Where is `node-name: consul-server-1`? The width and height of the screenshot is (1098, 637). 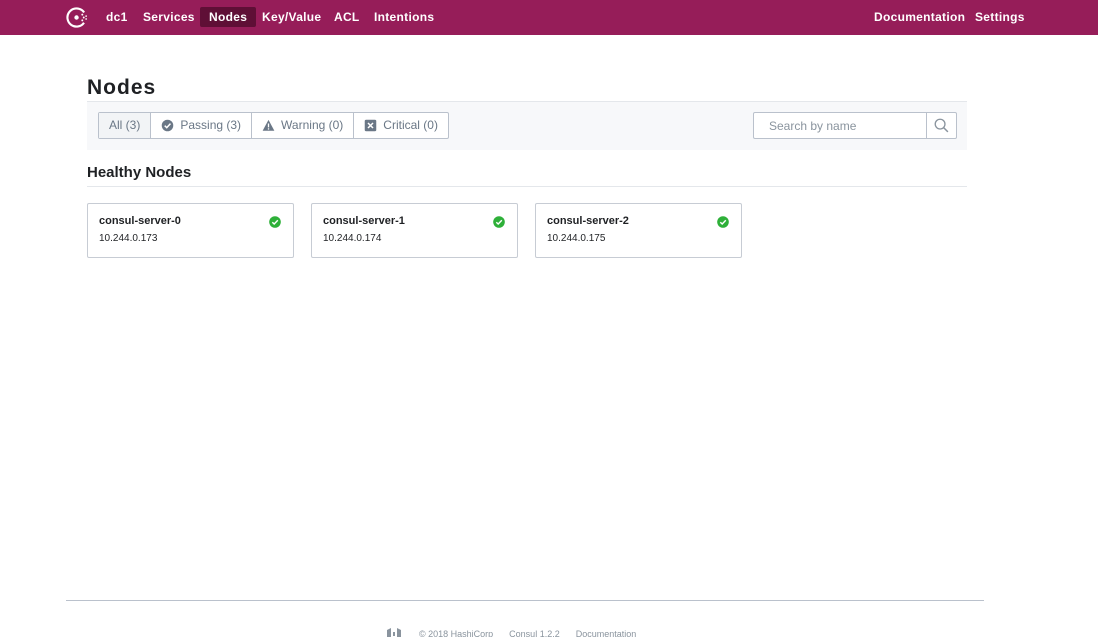
node-name: consul-server-1 is located at coordinates (364, 221).